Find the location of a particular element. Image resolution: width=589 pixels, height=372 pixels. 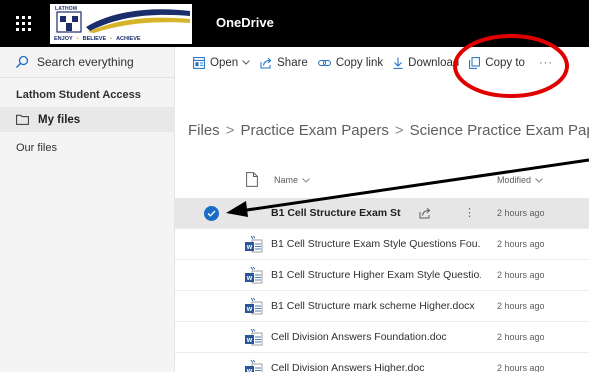

open-button: Open is located at coordinates (221, 63).